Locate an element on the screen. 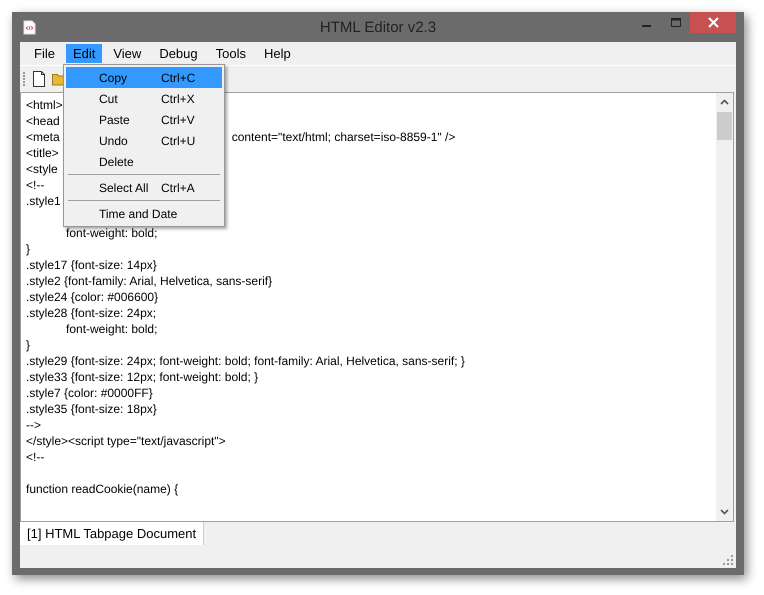 The image size is (764, 595). menu-item: Help is located at coordinates (277, 53).